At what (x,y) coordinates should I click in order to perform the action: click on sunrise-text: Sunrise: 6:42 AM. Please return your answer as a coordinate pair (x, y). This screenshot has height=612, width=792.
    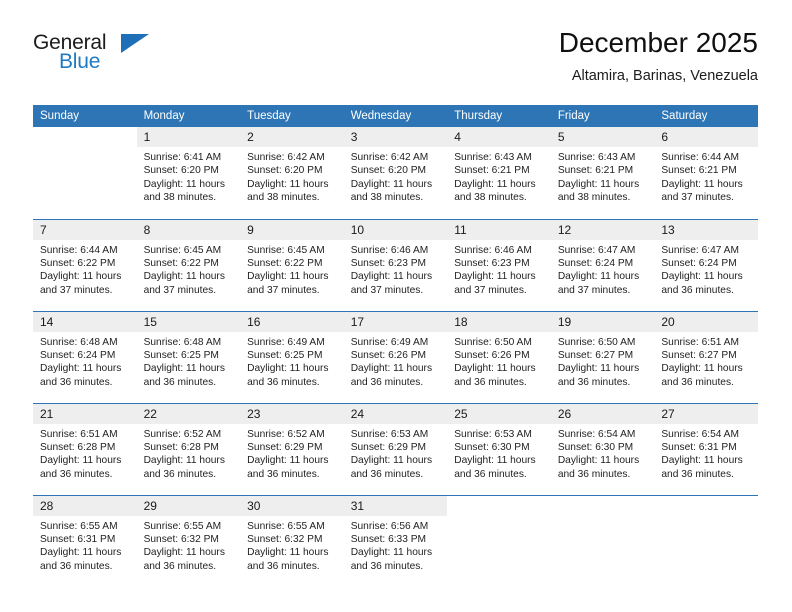
    Looking at the image, I should click on (389, 157).